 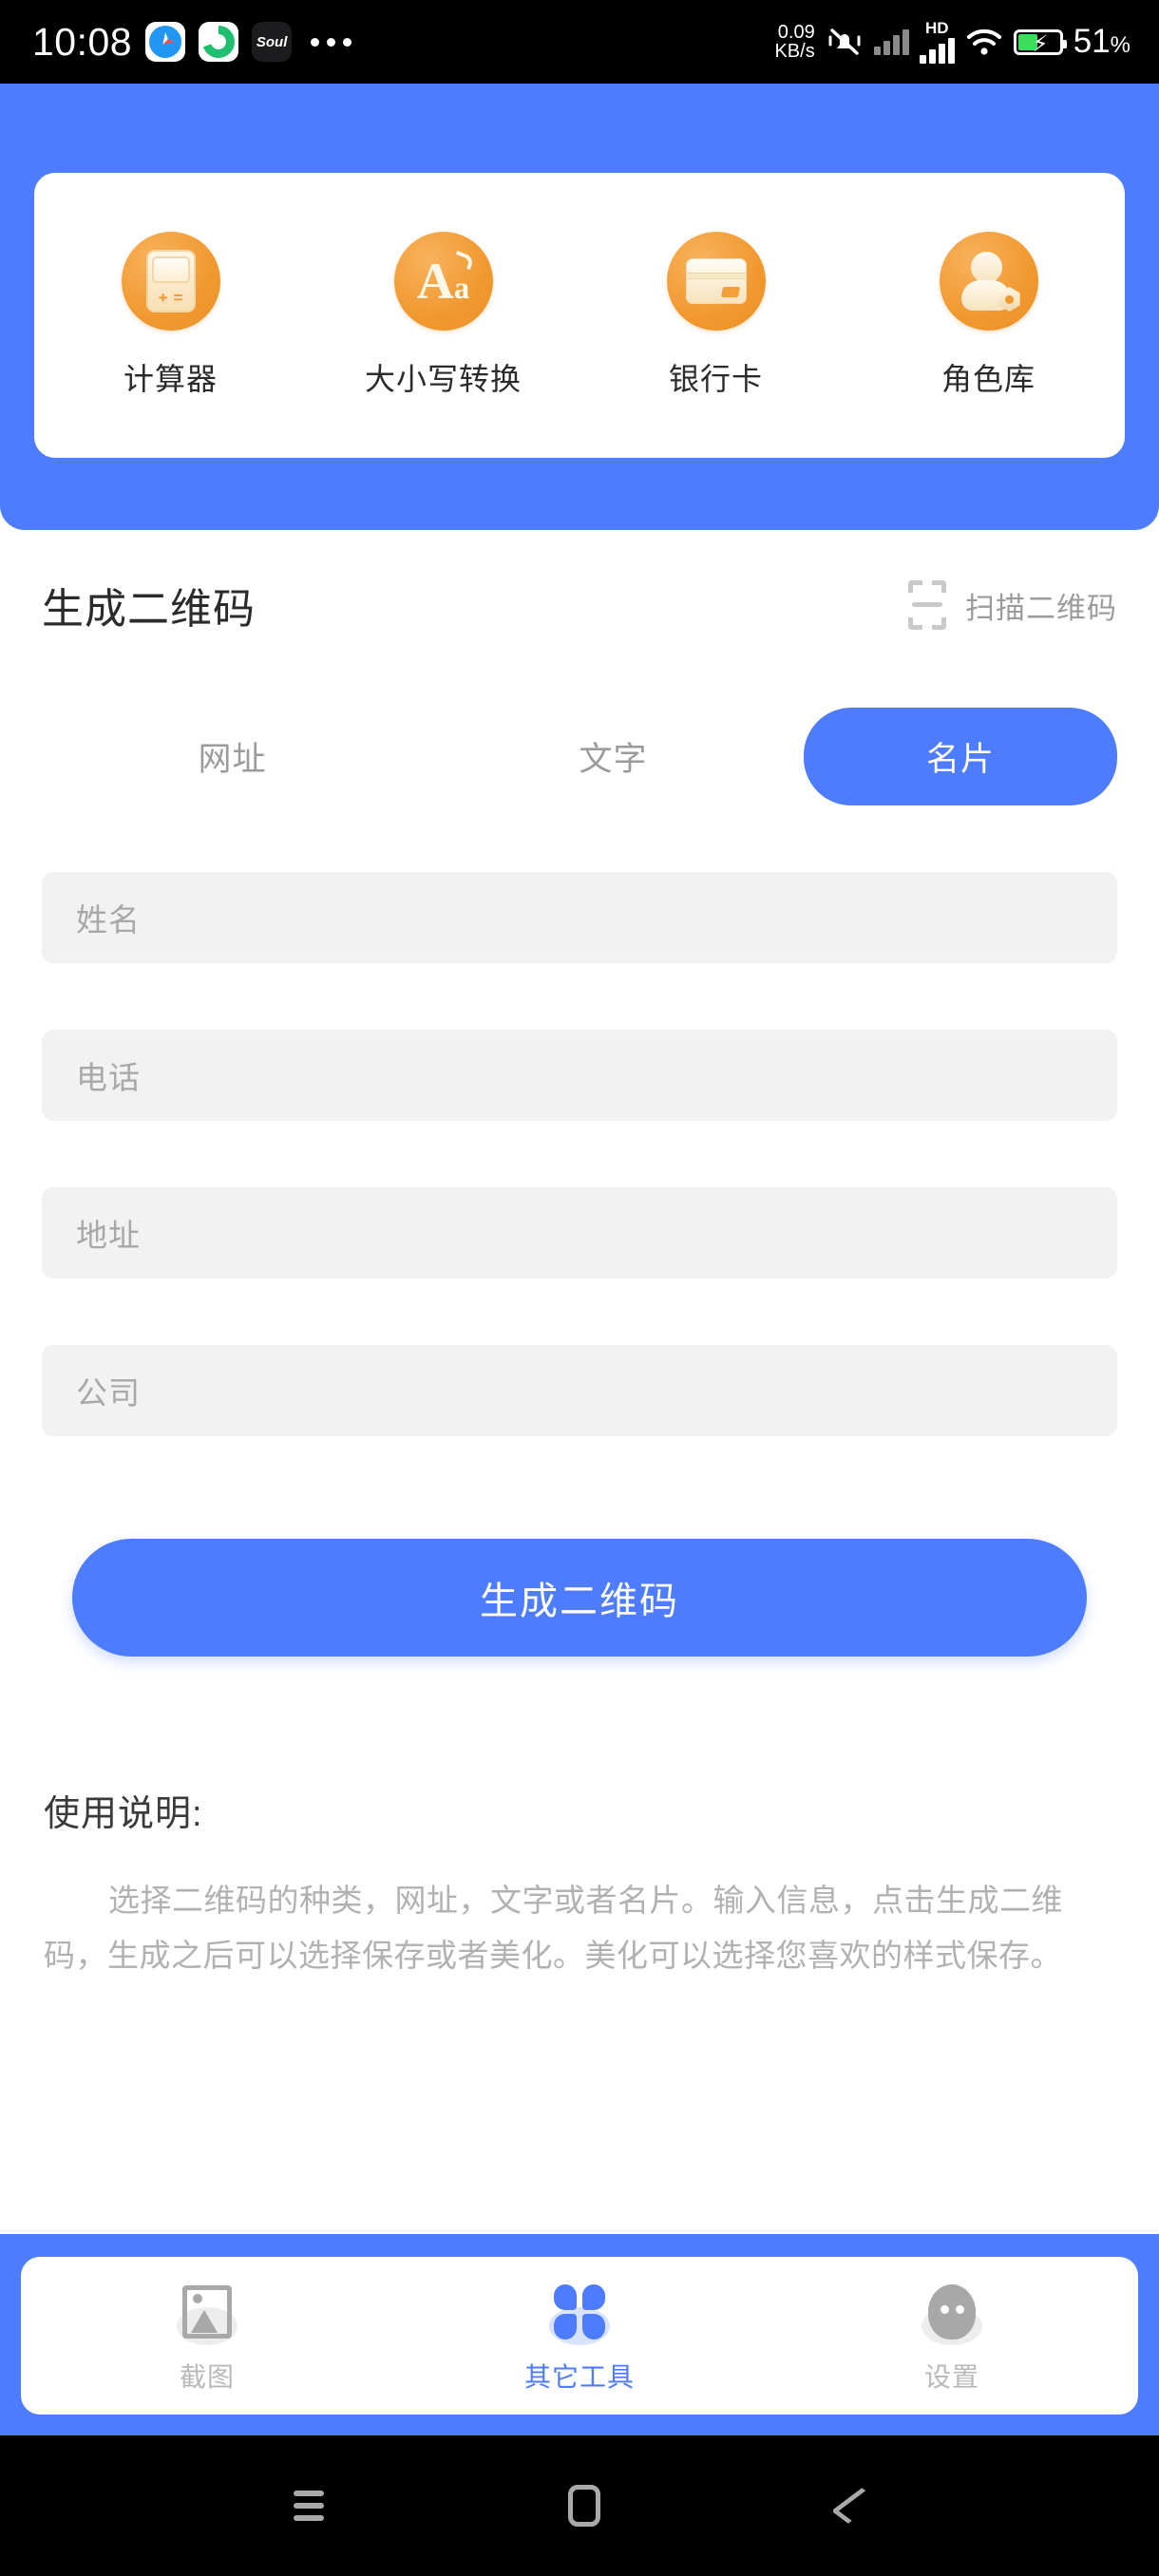 I want to click on network-speed-value: 0.09, so click(x=796, y=32).